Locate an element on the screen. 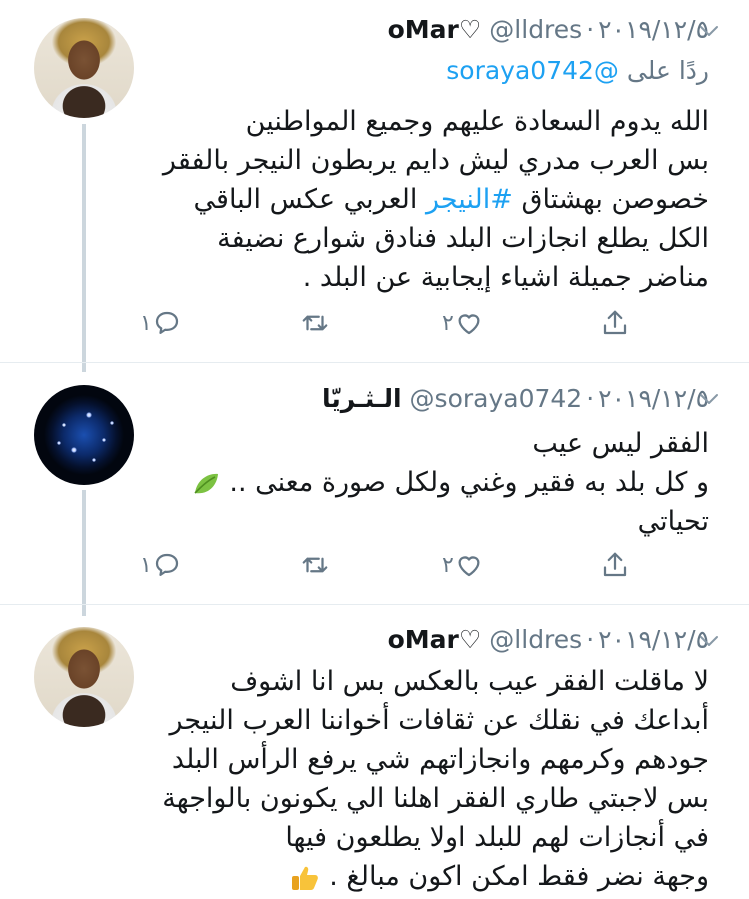 This screenshot has height=899, width=749. text-line: لا ماقلت الفقر عيب بالعكس بس انا اشوف is located at coordinates (469, 681).